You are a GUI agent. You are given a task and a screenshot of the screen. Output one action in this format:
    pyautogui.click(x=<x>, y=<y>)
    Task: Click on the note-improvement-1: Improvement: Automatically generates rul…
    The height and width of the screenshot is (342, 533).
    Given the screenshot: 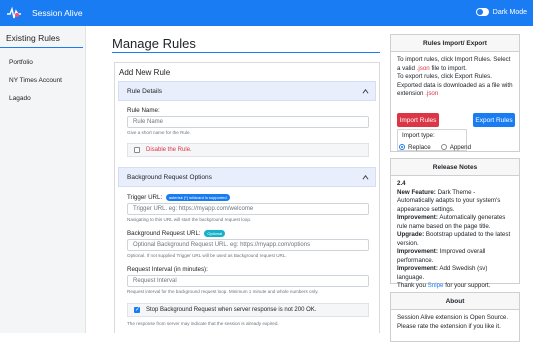 What is the action you would take?
    pyautogui.click(x=455, y=222)
    